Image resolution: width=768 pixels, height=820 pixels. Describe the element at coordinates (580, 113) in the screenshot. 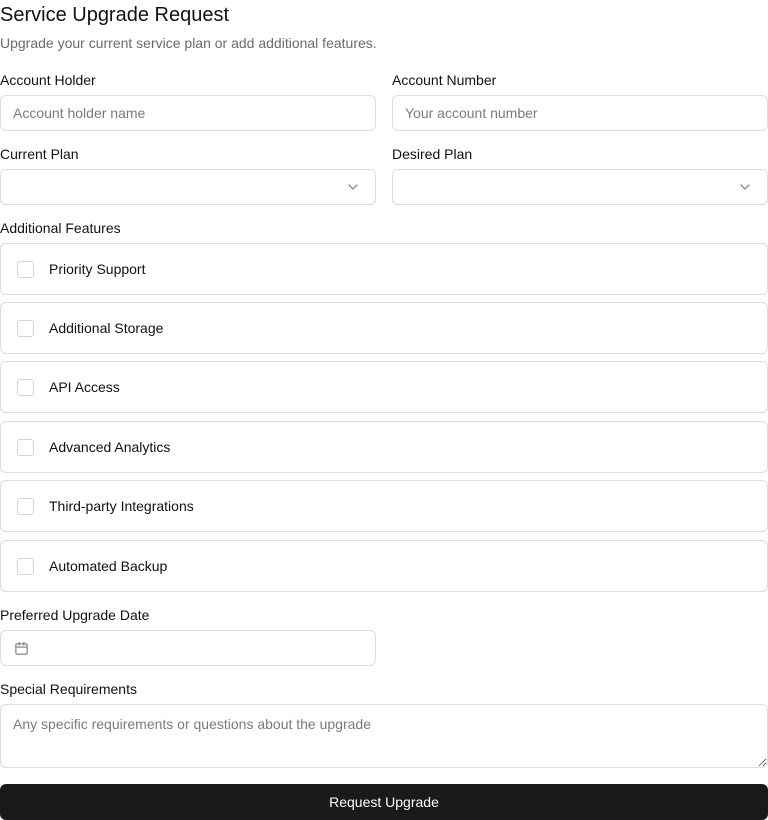

I see `account-number-input` at that location.